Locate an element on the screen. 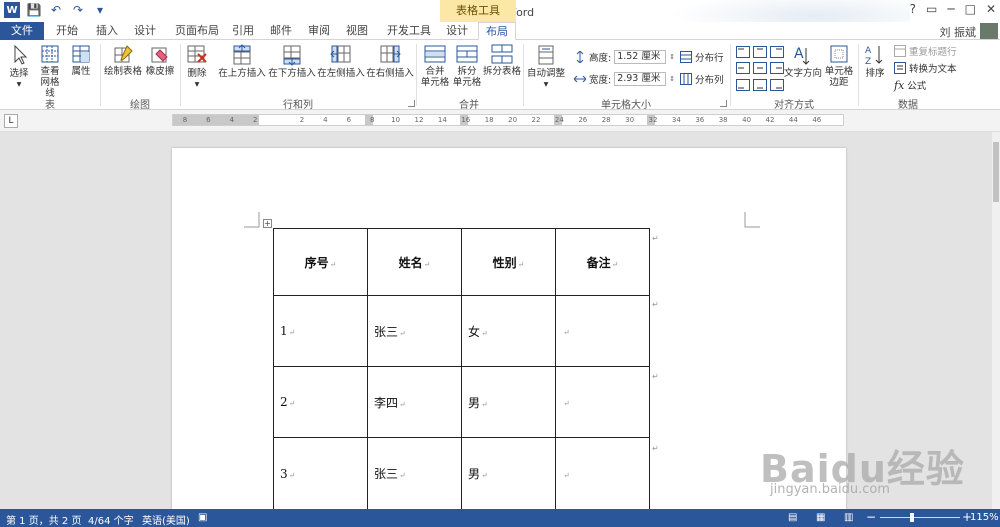 The image size is (1000, 527). ruler-tick-label: 2 is located at coordinates (255, 120).